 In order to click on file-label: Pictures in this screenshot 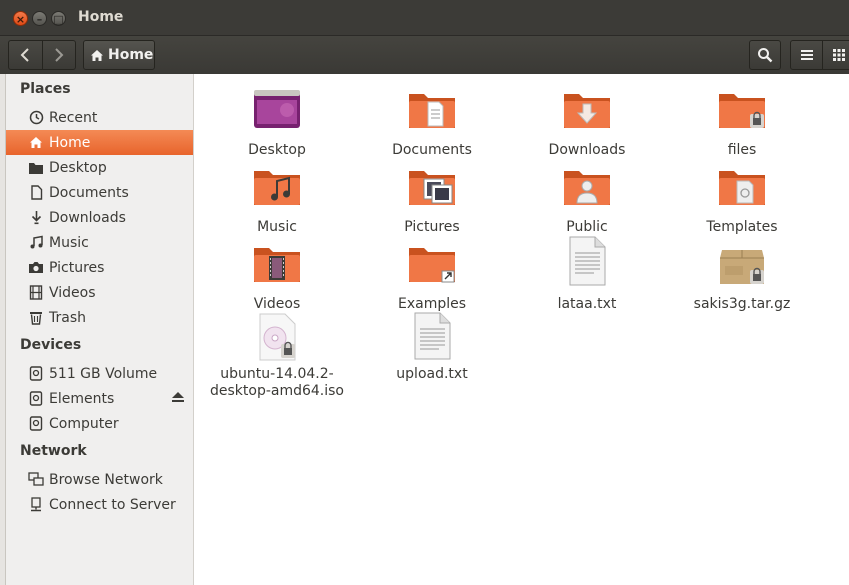, I will do `click(432, 227)`.